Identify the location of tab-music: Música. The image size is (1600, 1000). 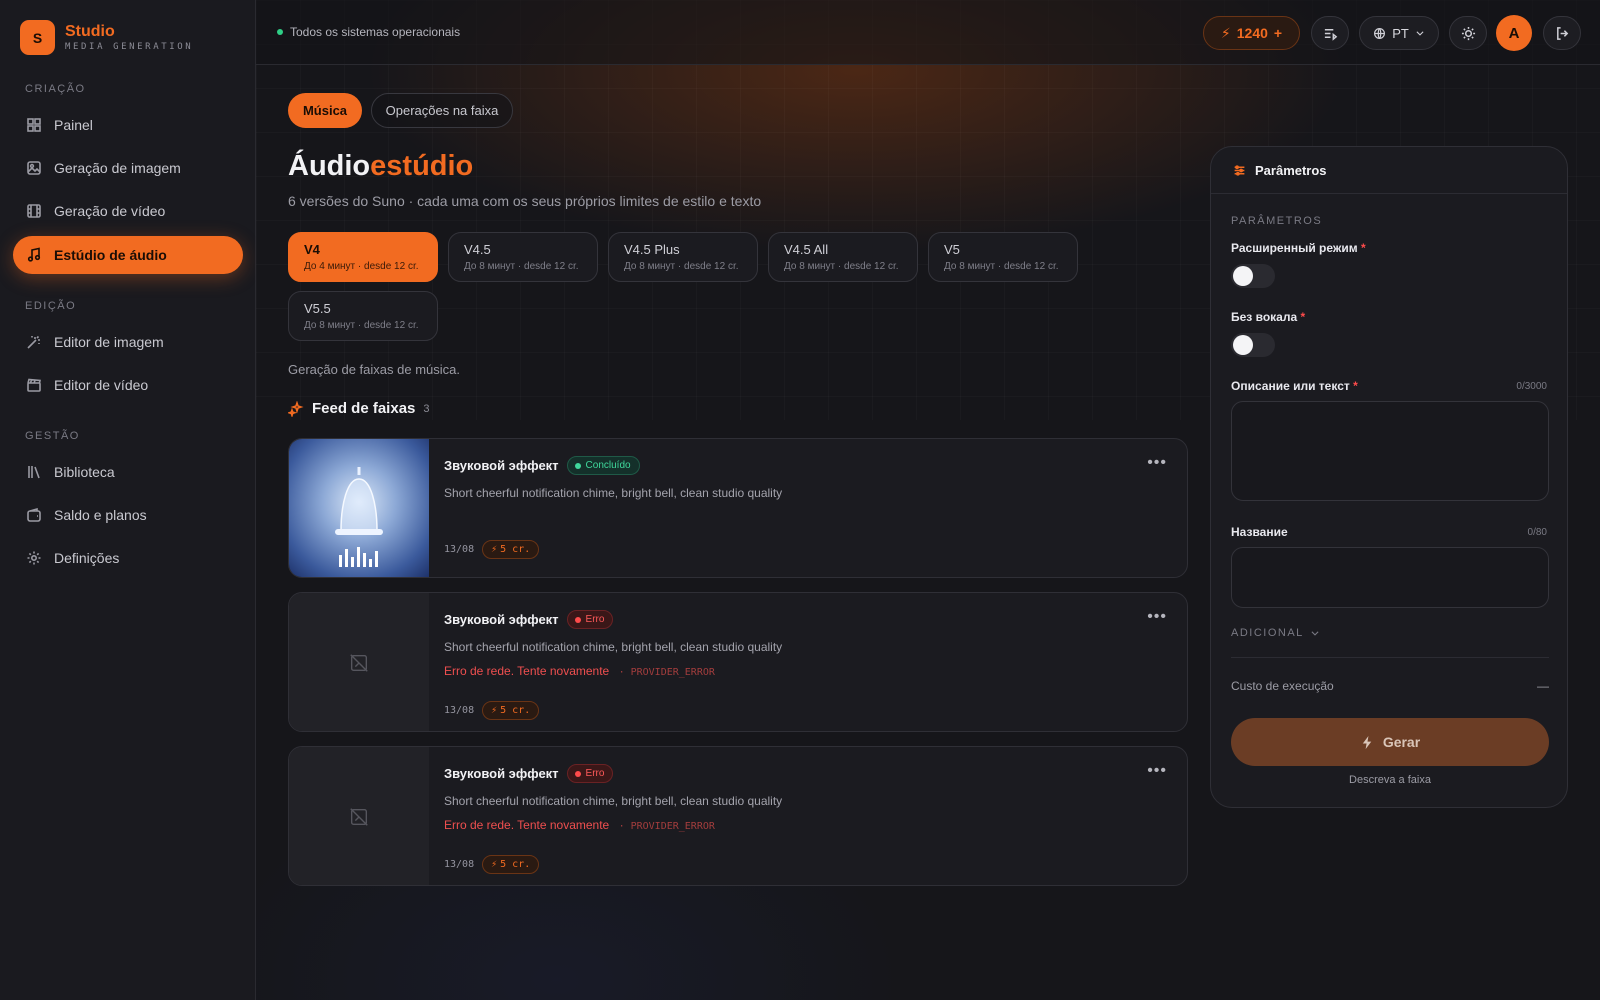
(325, 110).